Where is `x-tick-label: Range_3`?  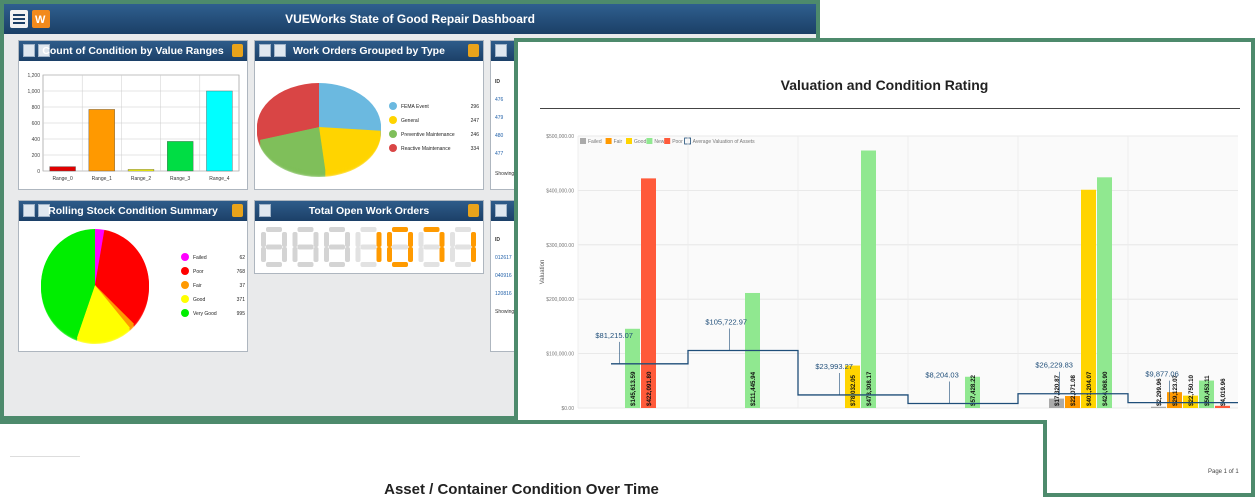 x-tick-label: Range_3 is located at coordinates (180, 179).